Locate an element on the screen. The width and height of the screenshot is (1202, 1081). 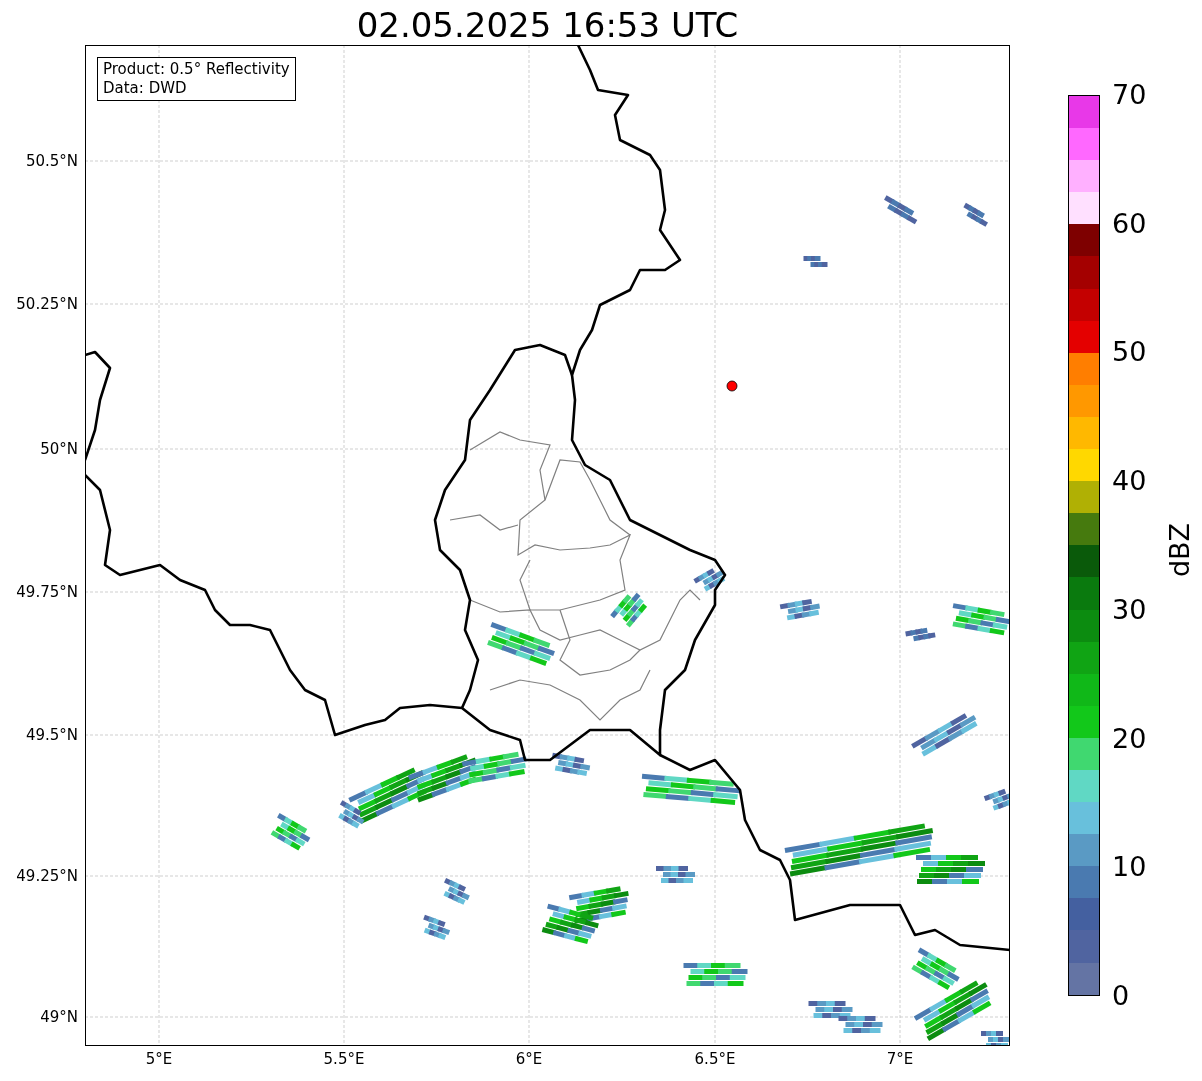
latitude-label: 49.25°N is located at coordinates (47, 876).